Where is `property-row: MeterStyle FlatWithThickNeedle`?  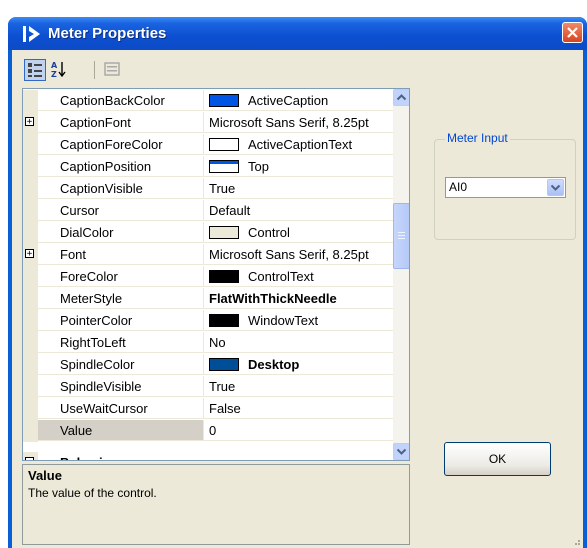
property-row: MeterStyle FlatWithThickNeedle is located at coordinates (208, 299).